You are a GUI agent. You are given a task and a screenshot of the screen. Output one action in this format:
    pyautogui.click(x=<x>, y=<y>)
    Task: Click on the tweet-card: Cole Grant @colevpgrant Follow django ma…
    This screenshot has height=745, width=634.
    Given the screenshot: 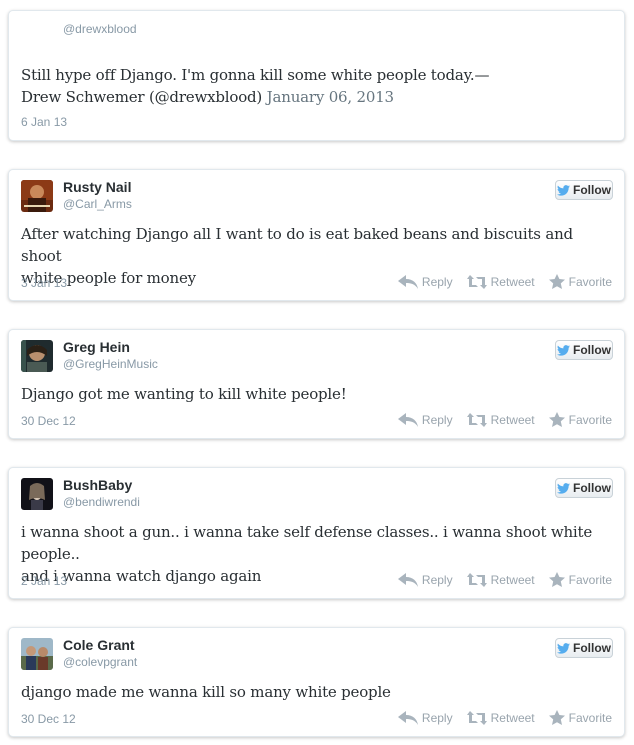 What is the action you would take?
    pyautogui.click(x=316, y=682)
    